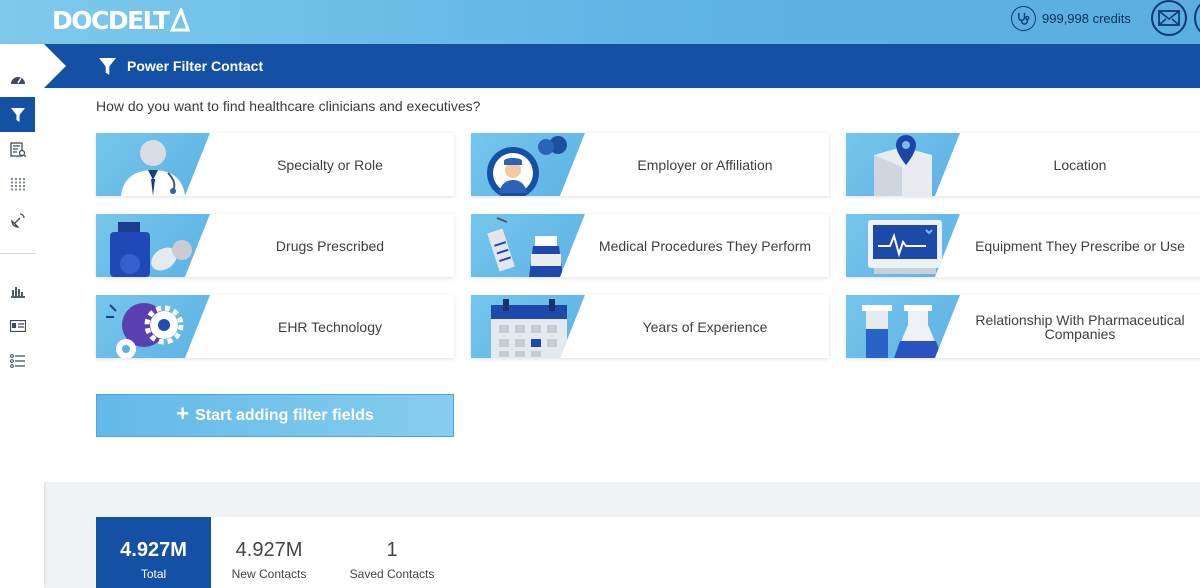  What do you see at coordinates (153, 245) in the screenshot?
I see `pill-bottle-icon` at bounding box center [153, 245].